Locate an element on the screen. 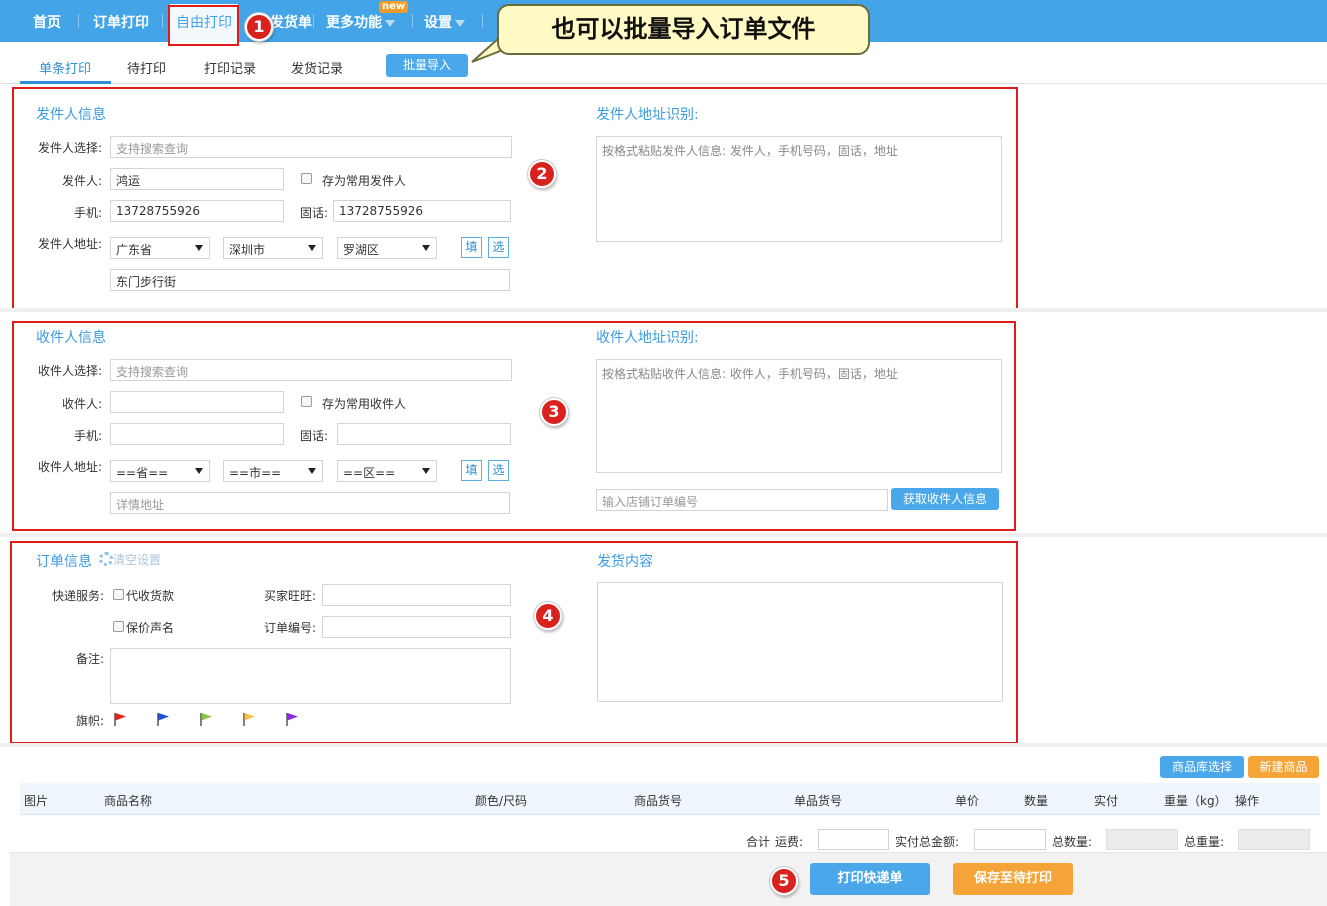  sender-district-select: 罗湖区 is located at coordinates (387, 248).